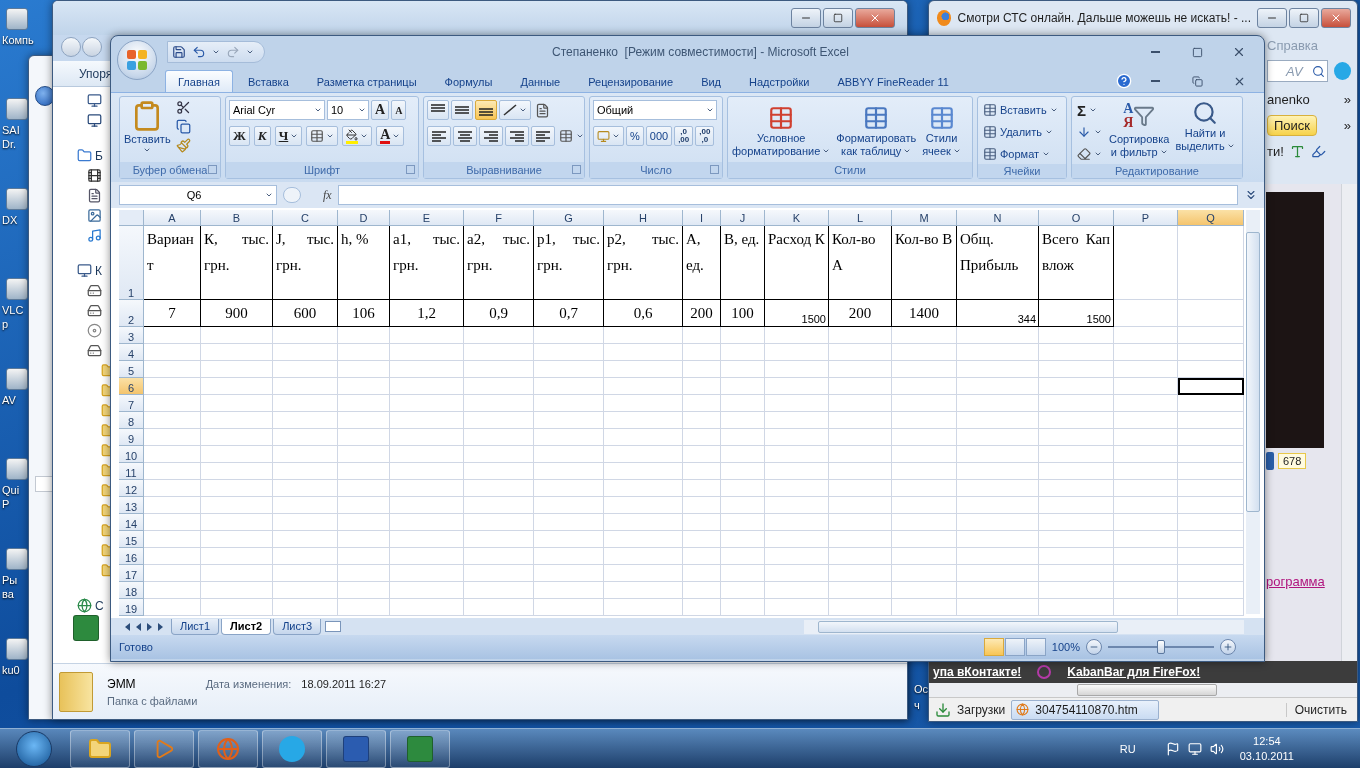 This screenshot has height=768, width=1360. I want to click on ribbon-tab: Вставка, so click(268, 81).